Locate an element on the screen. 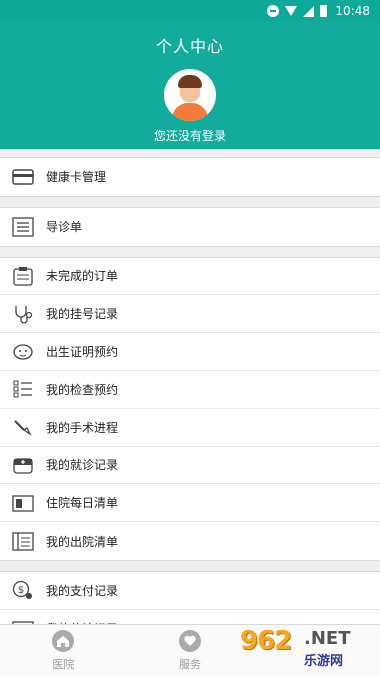  menu-item-health-card: 健康卡管理 is located at coordinates (190, 177).